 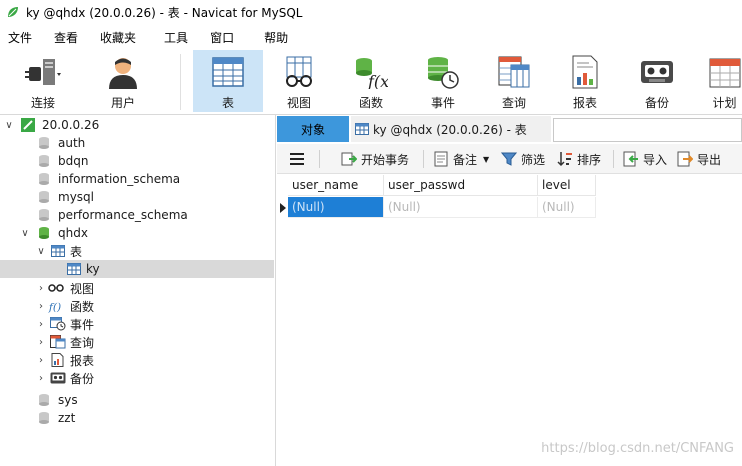 What do you see at coordinates (523, 159) in the screenshot?
I see `filter-button: 筛选` at bounding box center [523, 159].